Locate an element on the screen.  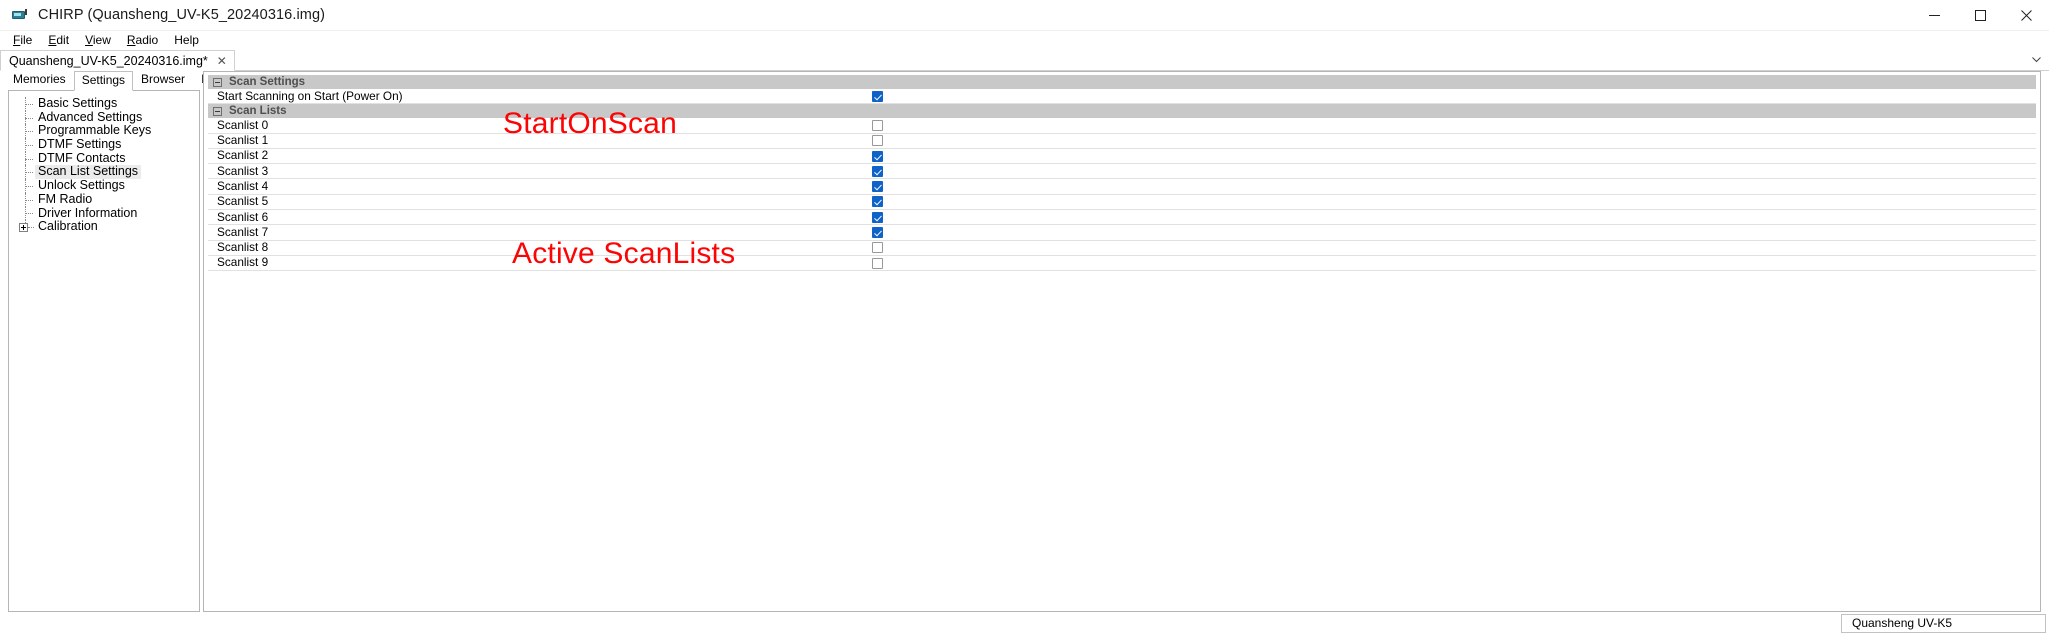
sidebar-item-calibration: Calibration is located at coordinates (104, 226).